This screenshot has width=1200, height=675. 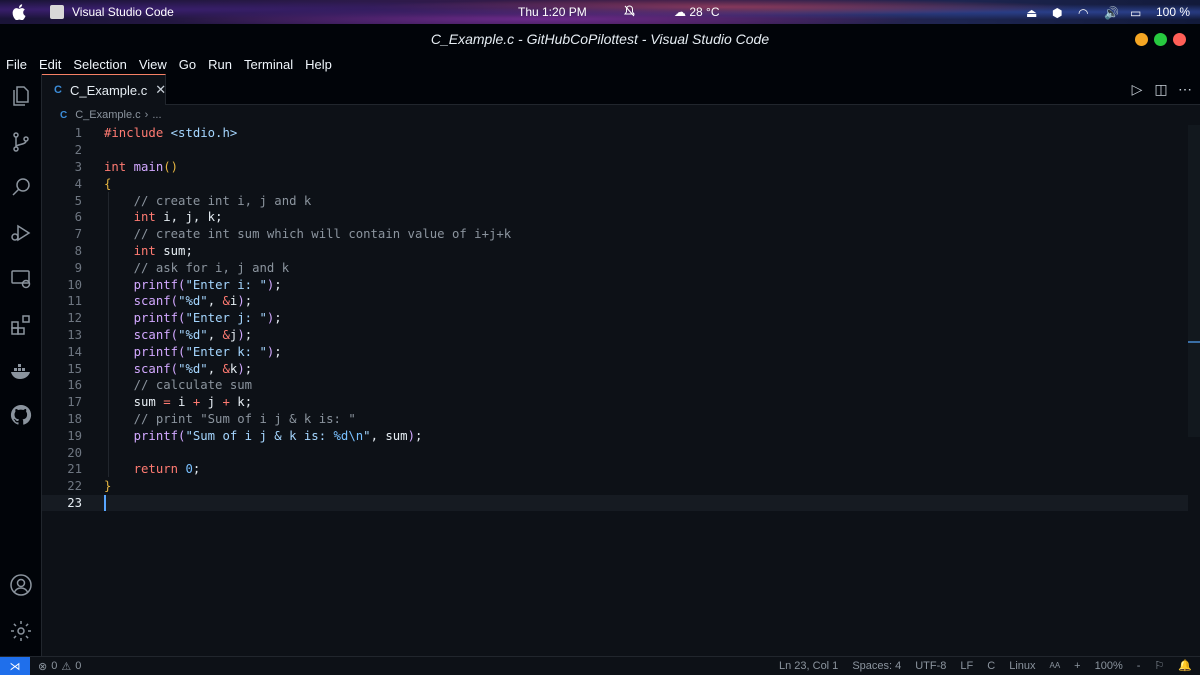 I want to click on code-line: 18 // print "Sum of i j & k is: ", so click(x=211, y=418).